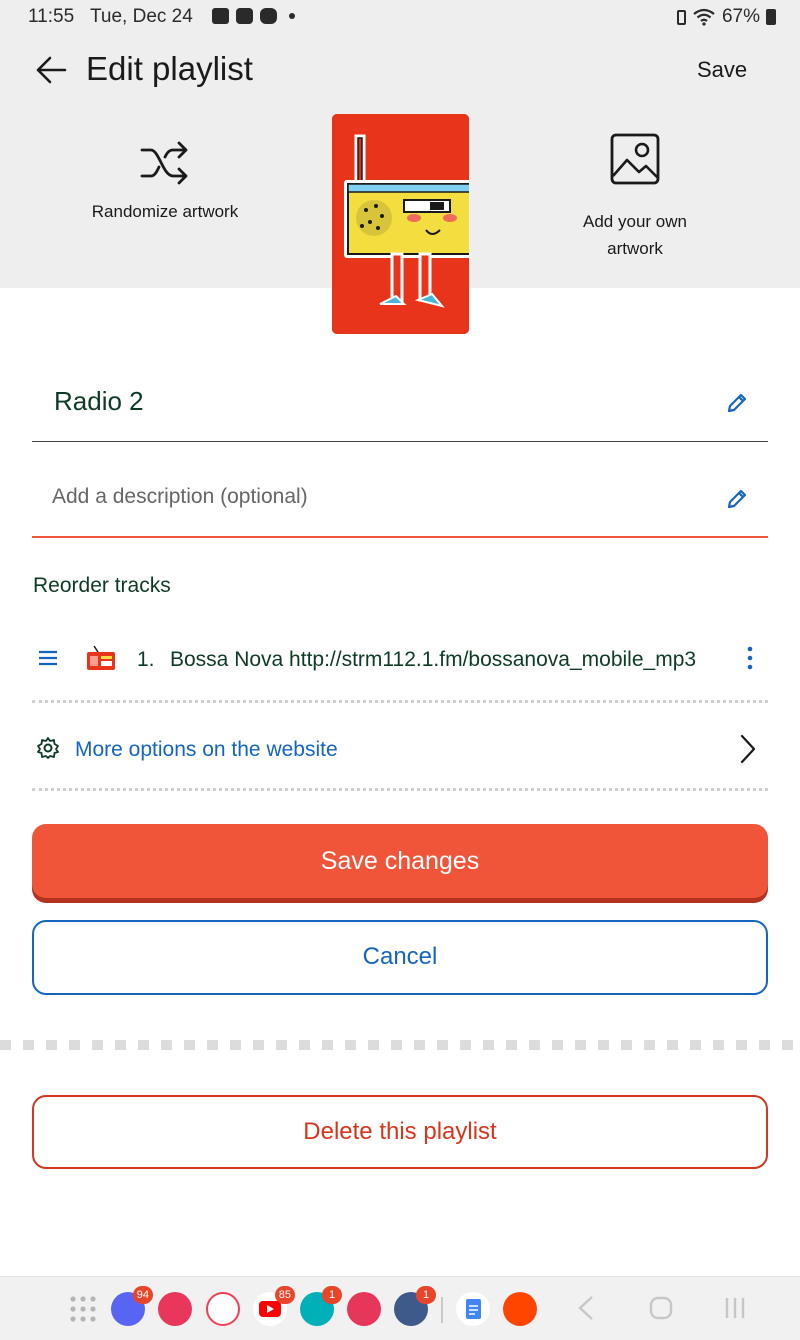  I want to click on settings-badge: 1, so click(426, 1295).